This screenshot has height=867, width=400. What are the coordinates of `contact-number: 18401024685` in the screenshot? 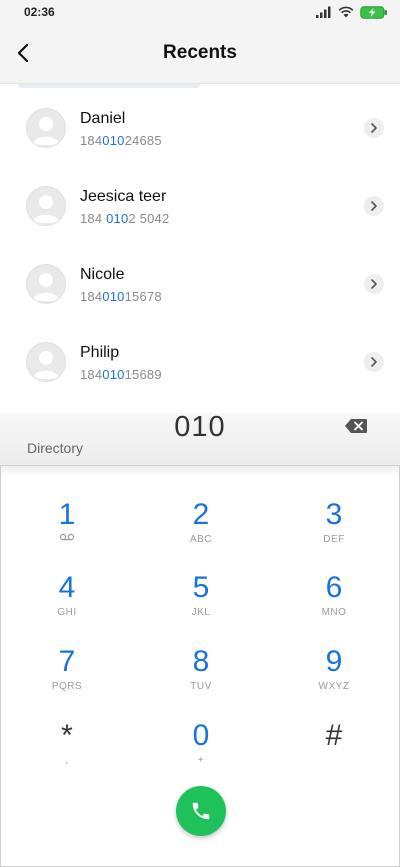 It's located at (121, 140).